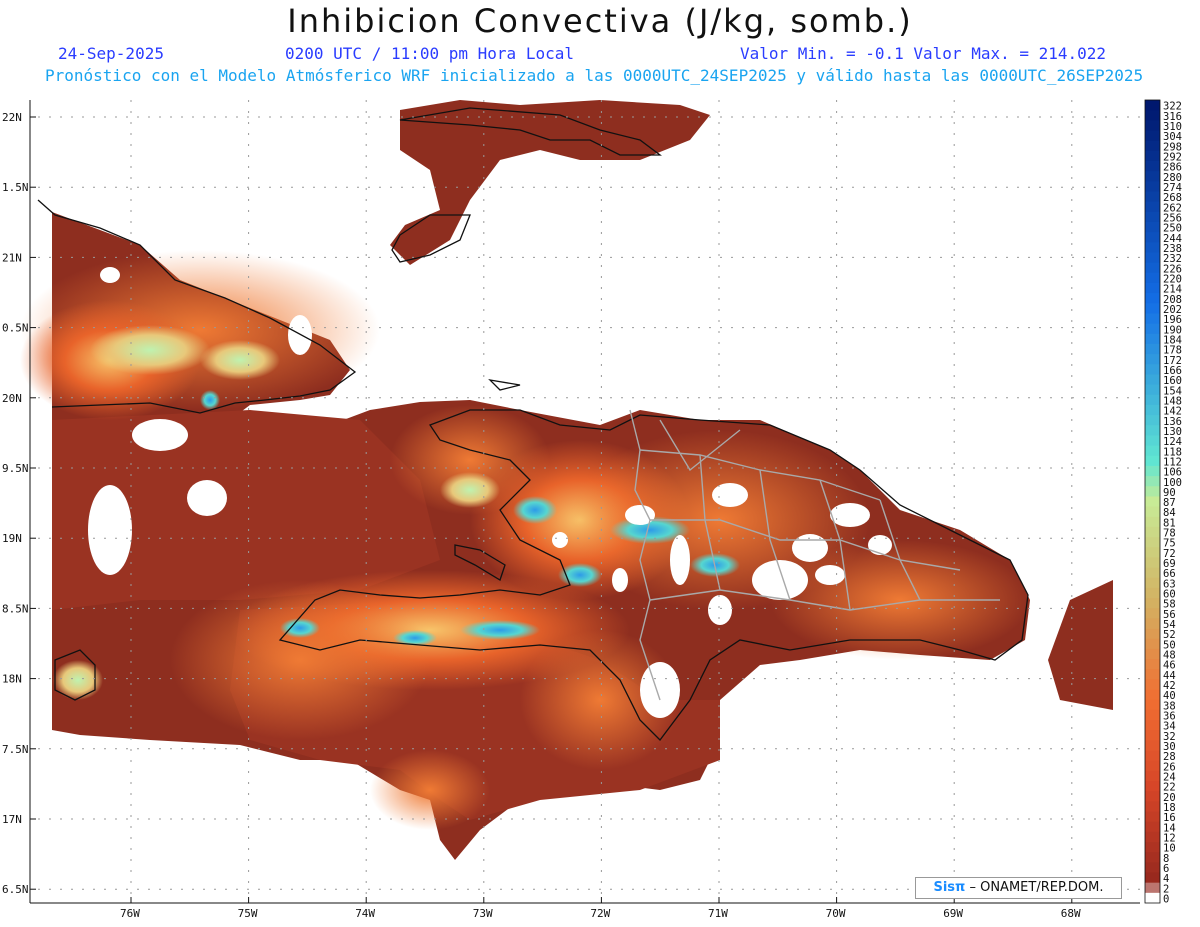 This screenshot has height=927, width=1200. What do you see at coordinates (12, 679) in the screenshot?
I see `lat-tick-label: 18N` at bounding box center [12, 679].